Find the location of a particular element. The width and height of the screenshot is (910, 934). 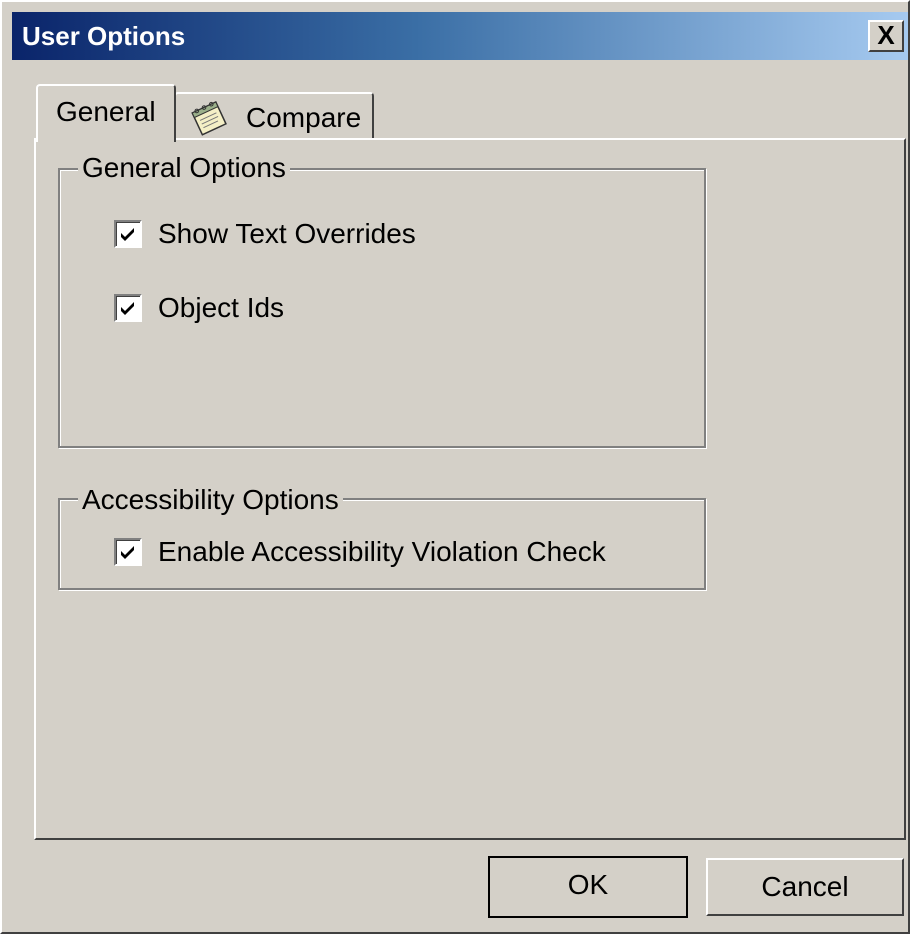

tab-general: General is located at coordinates (106, 113).